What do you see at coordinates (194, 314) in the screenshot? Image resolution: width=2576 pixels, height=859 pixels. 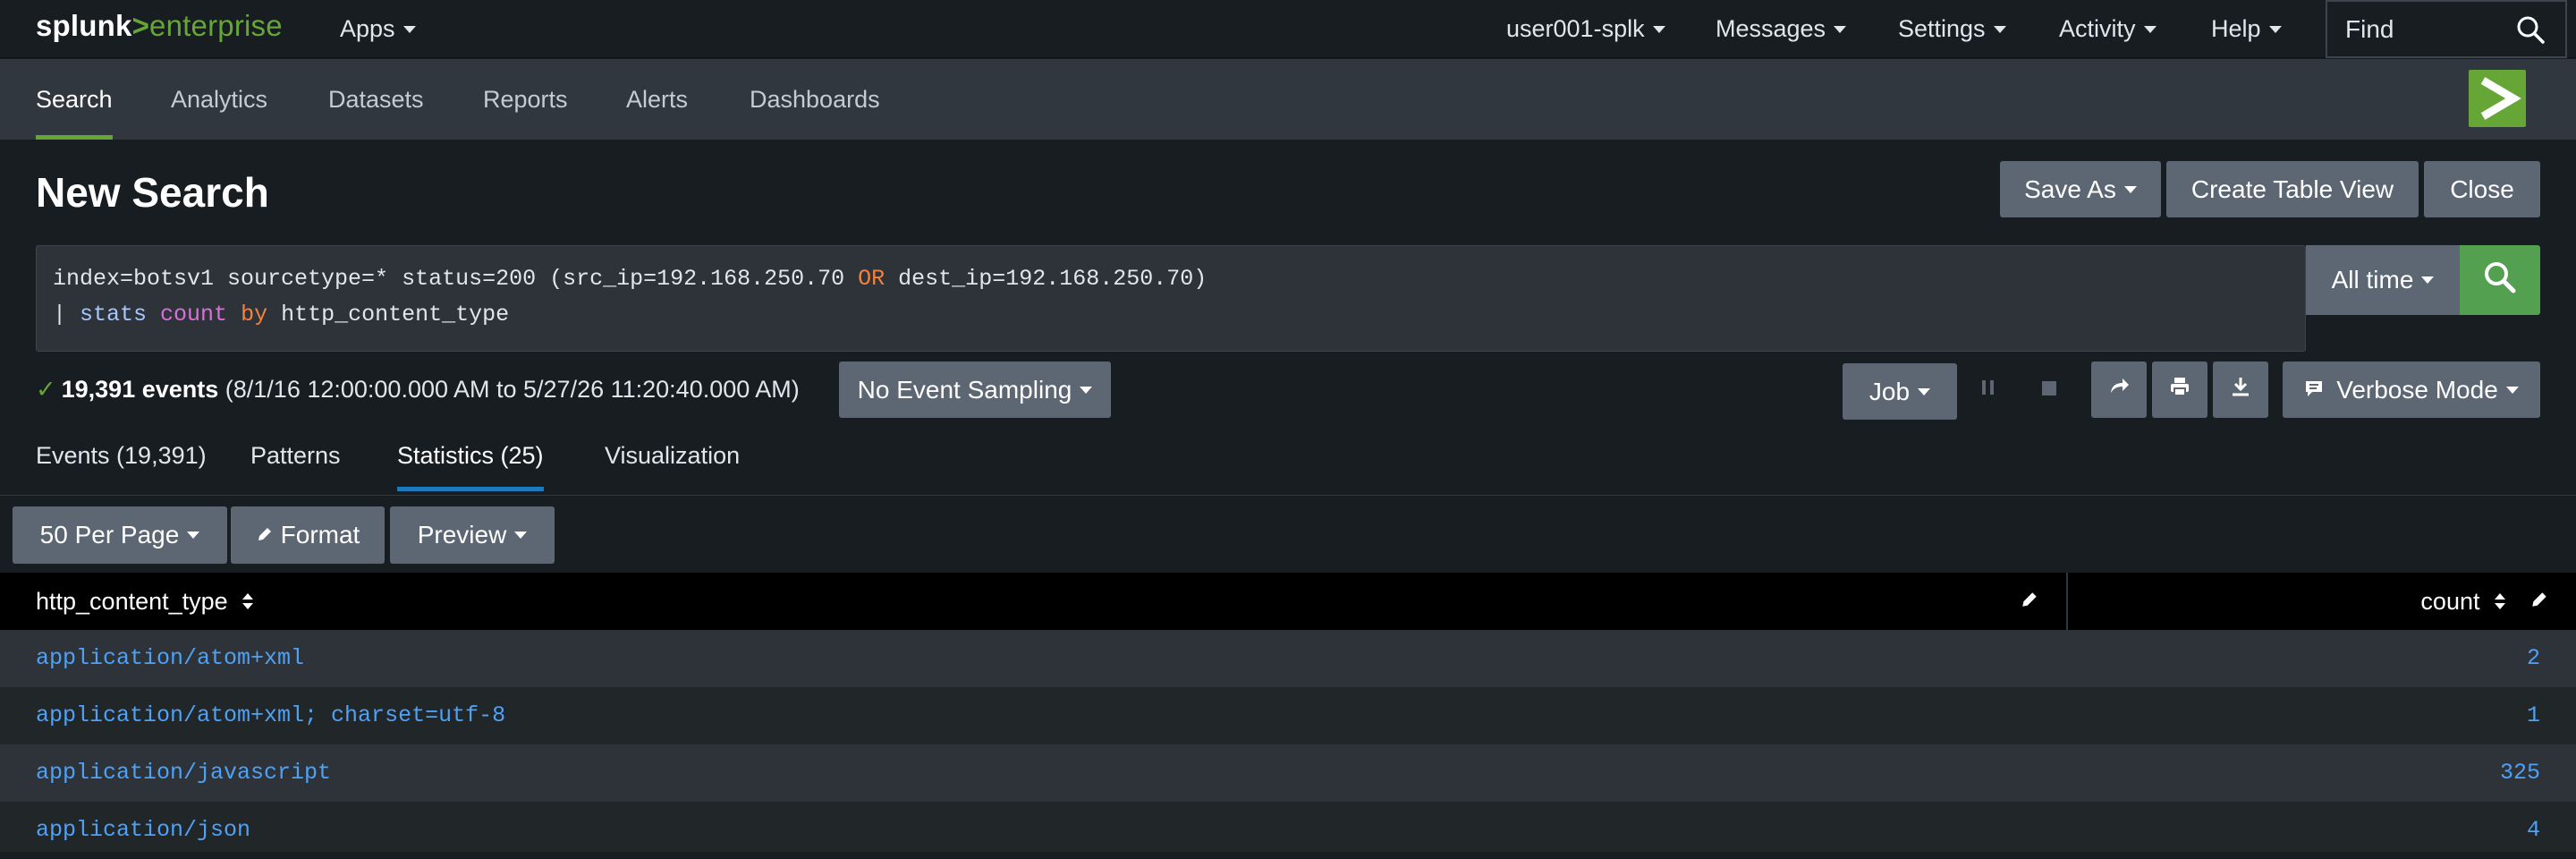 I see `query-function: count` at bounding box center [194, 314].